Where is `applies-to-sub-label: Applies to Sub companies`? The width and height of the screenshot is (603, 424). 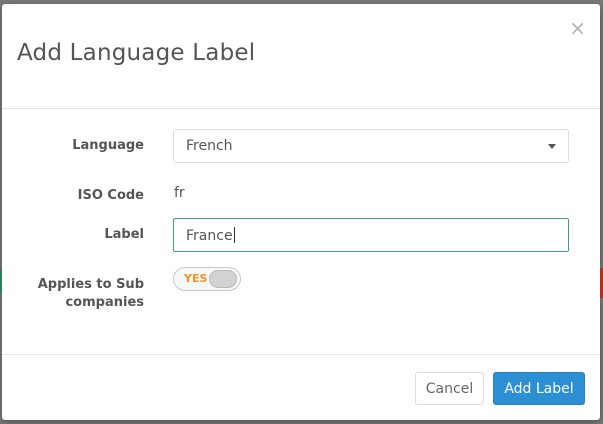 applies-to-sub-label: Applies to Sub companies is located at coordinates (73, 294).